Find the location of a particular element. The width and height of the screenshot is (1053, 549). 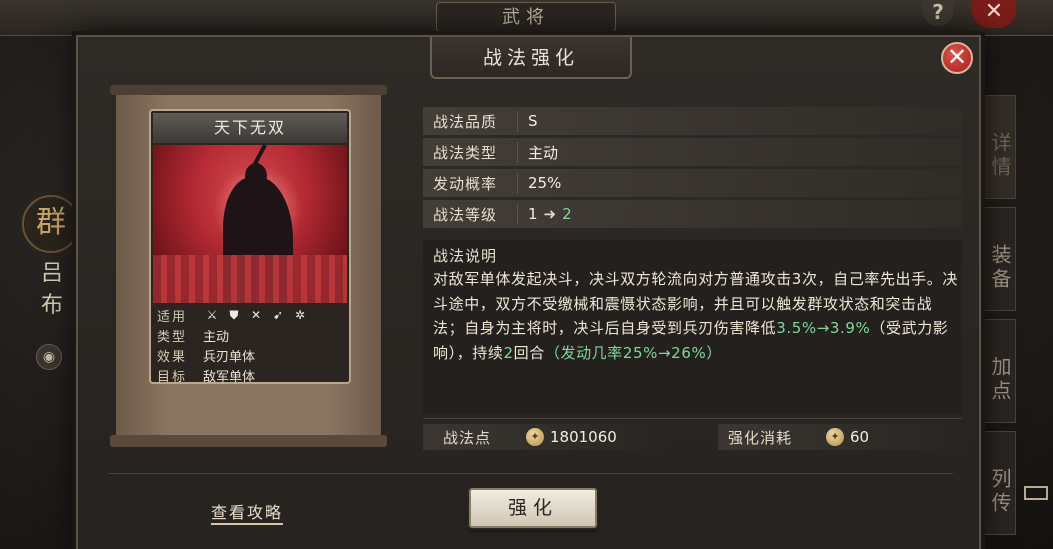

enhance-cost-value: 60 is located at coordinates (860, 437).